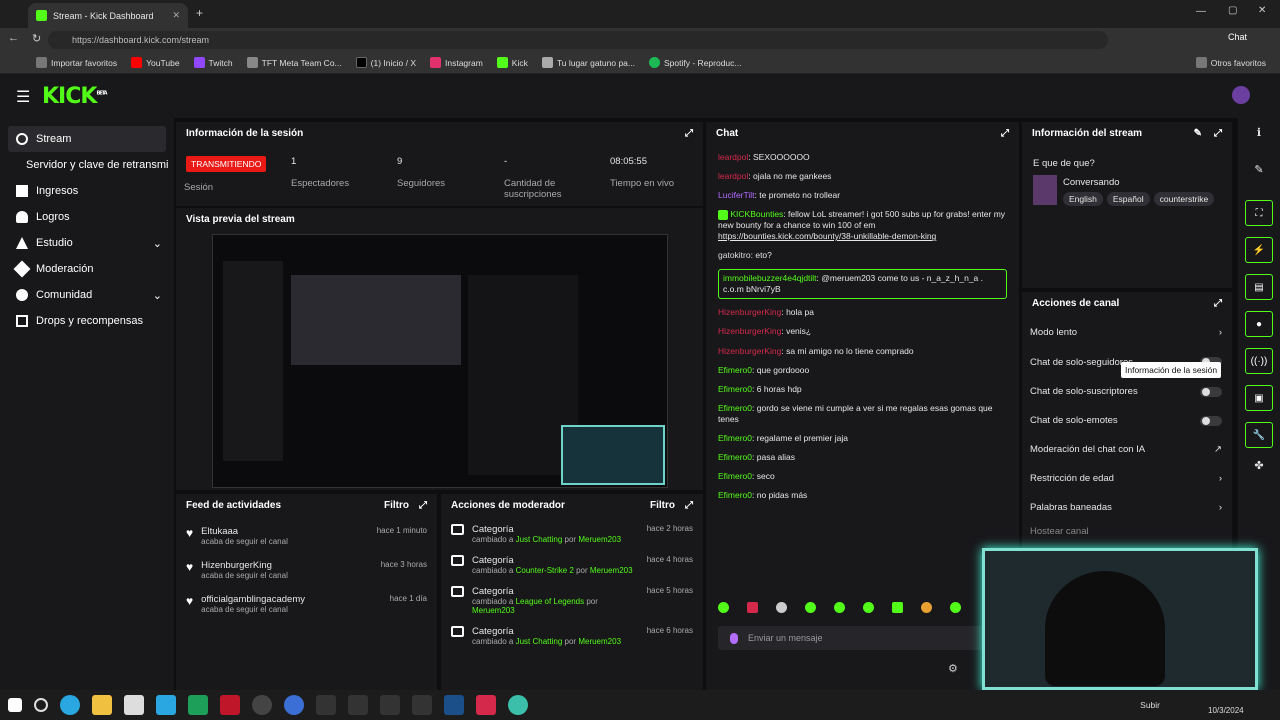 The height and width of the screenshot is (720, 1280). Describe the element at coordinates (1126, 420) in the screenshot. I see `channel-item-emotes: Chat de solo-emotes` at that location.